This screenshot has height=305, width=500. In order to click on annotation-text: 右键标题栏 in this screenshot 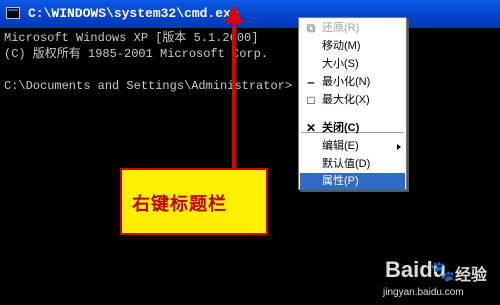, I will do `click(179, 204)`.